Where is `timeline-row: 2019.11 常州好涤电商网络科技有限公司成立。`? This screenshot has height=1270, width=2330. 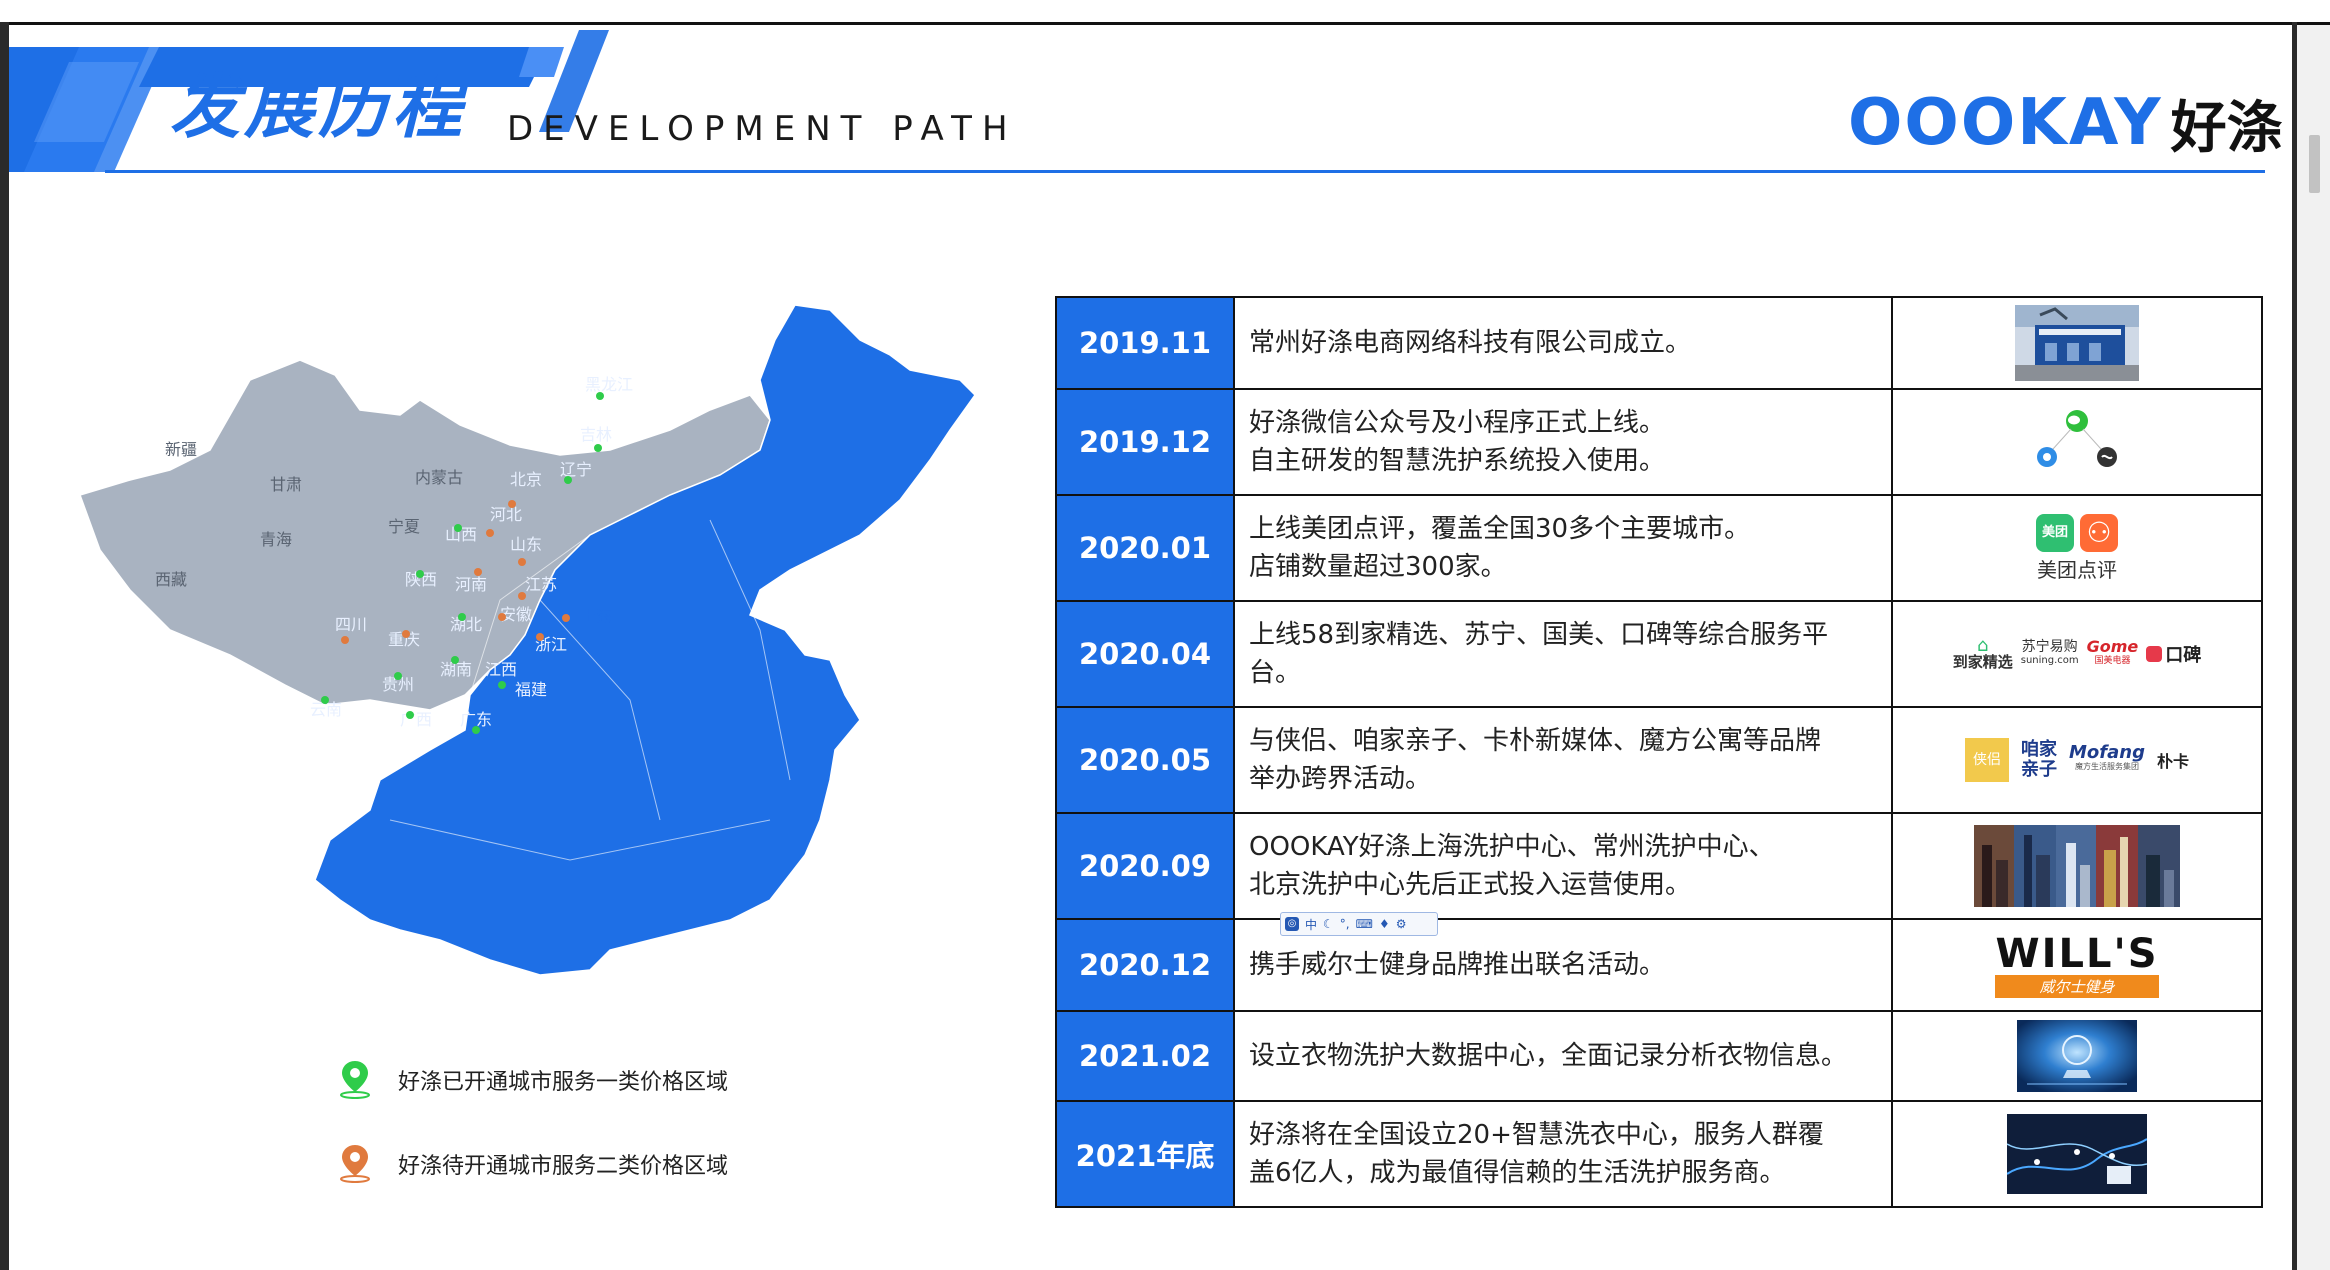
timeline-row: 2019.11 常州好涤电商网络科技有限公司成立。 is located at coordinates (1659, 343).